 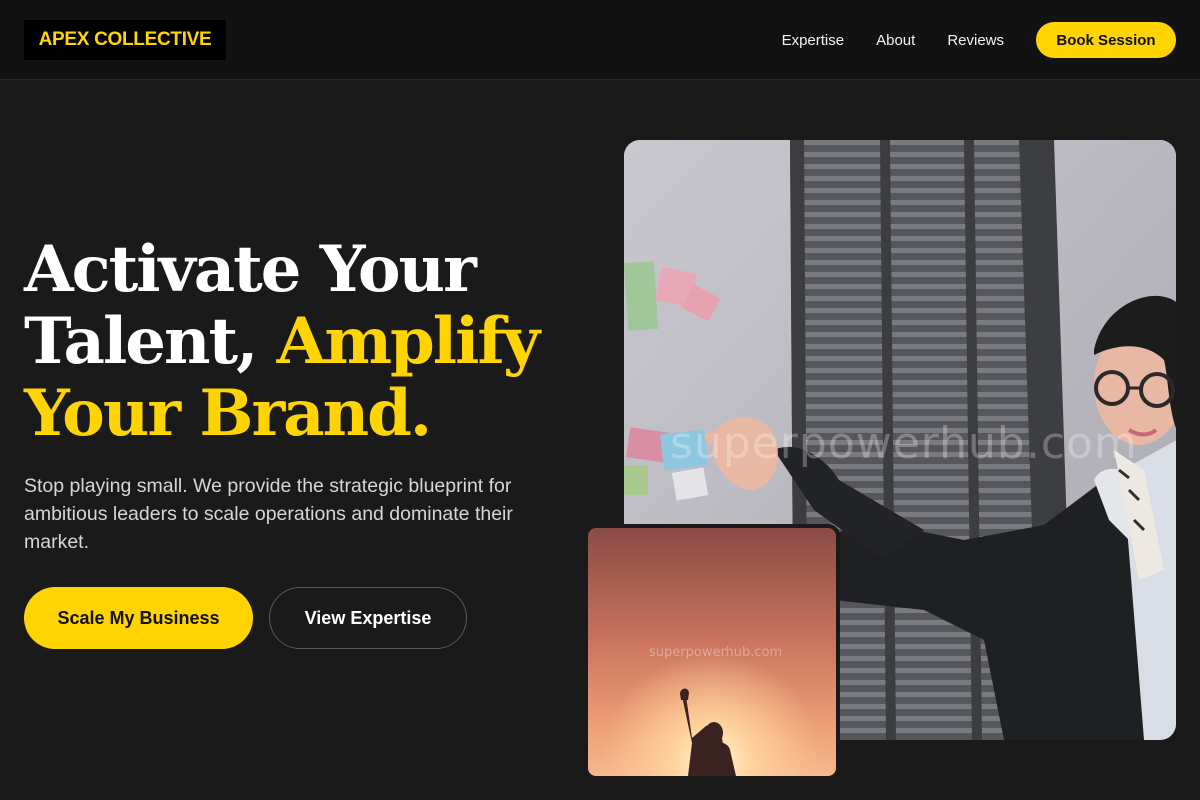 What do you see at coordinates (1106, 40) in the screenshot?
I see `book-session-button: Book Session` at bounding box center [1106, 40].